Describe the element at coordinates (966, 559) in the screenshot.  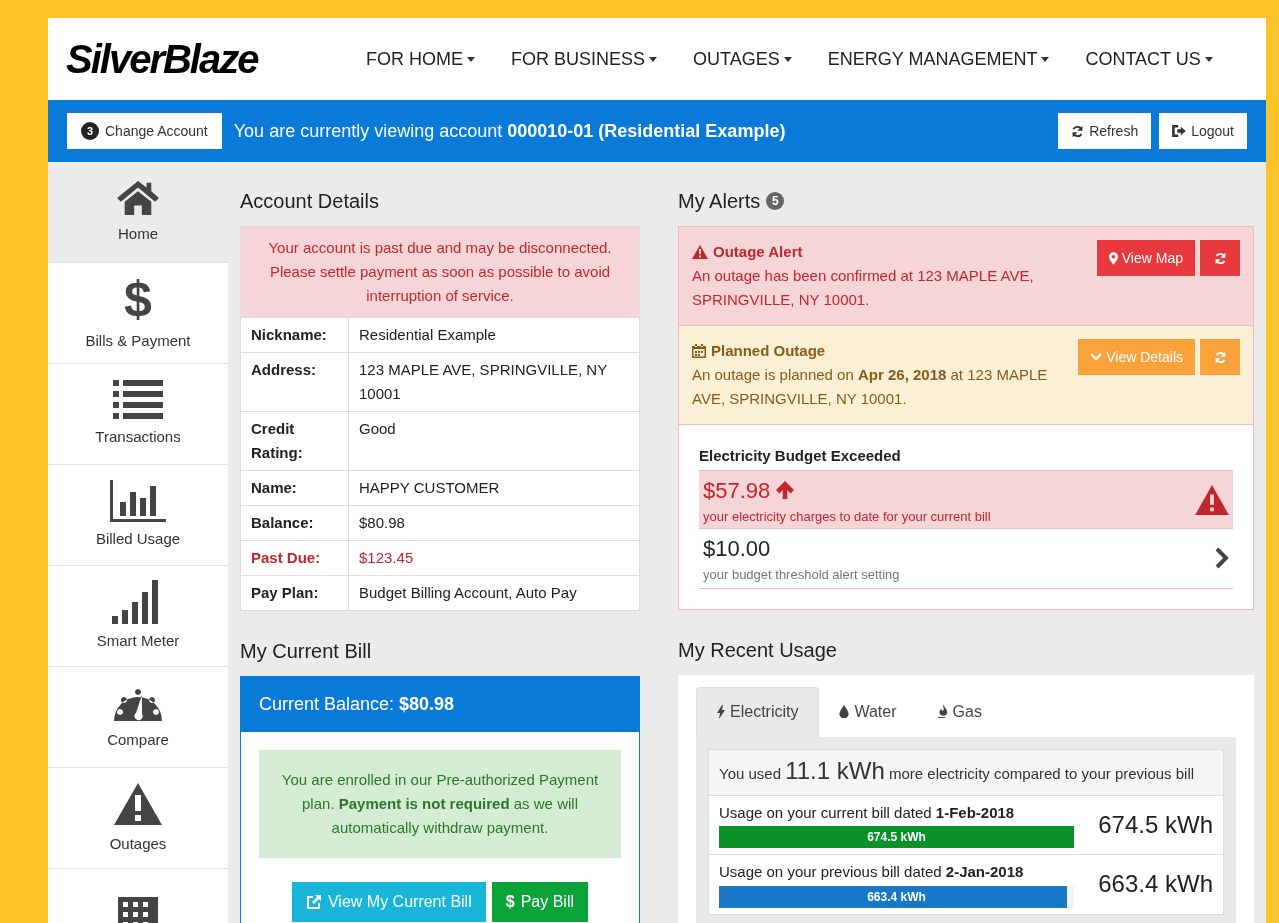
I see `threshold-row: $10.00 your budget threshold alert setting` at that location.